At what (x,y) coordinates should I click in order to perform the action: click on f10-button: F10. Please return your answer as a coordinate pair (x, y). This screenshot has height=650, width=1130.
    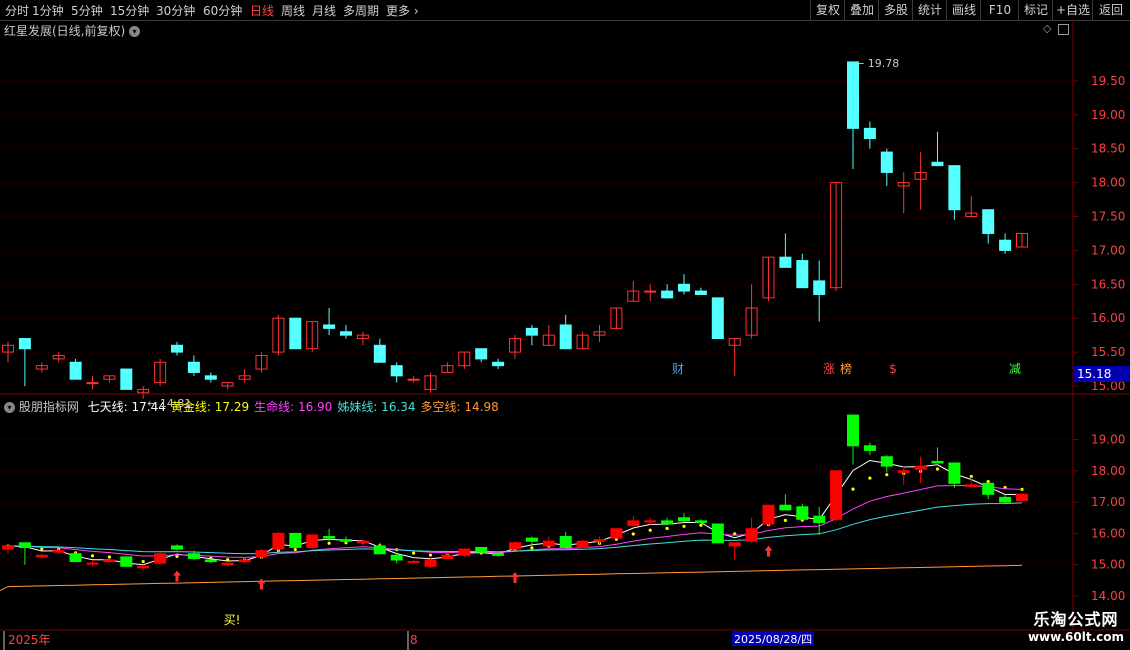
    Looking at the image, I should click on (999, 10).